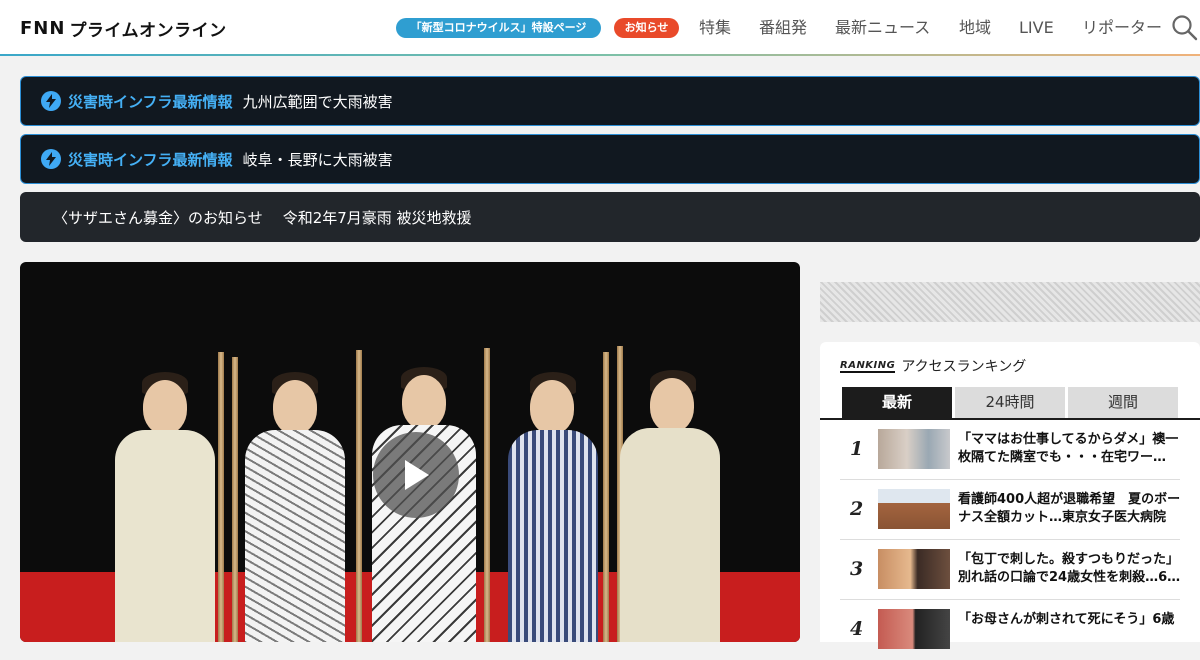 The image size is (1200, 660). What do you see at coordinates (1185, 28) in the screenshot?
I see `search-icon` at bounding box center [1185, 28].